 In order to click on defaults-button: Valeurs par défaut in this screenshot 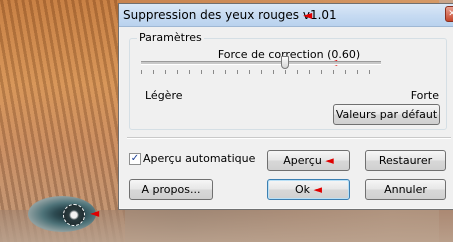, I will do `click(386, 114)`.